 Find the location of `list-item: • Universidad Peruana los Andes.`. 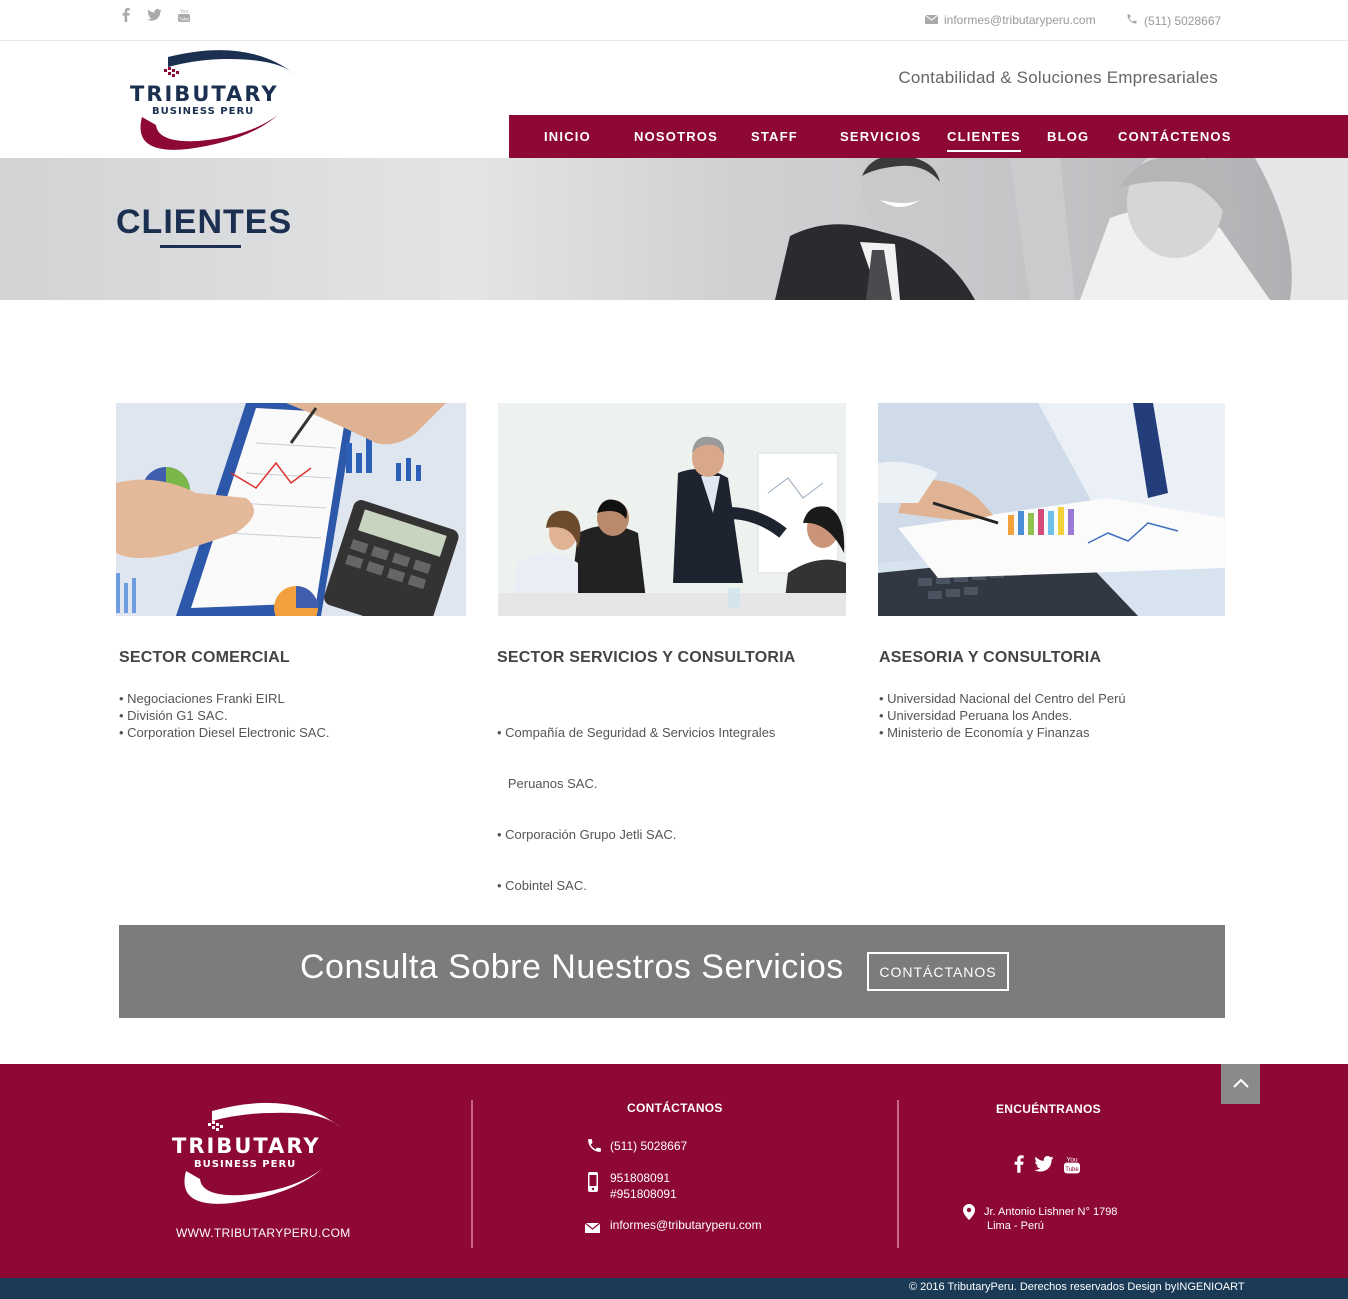

list-item: • Universidad Peruana los Andes. is located at coordinates (976, 715).